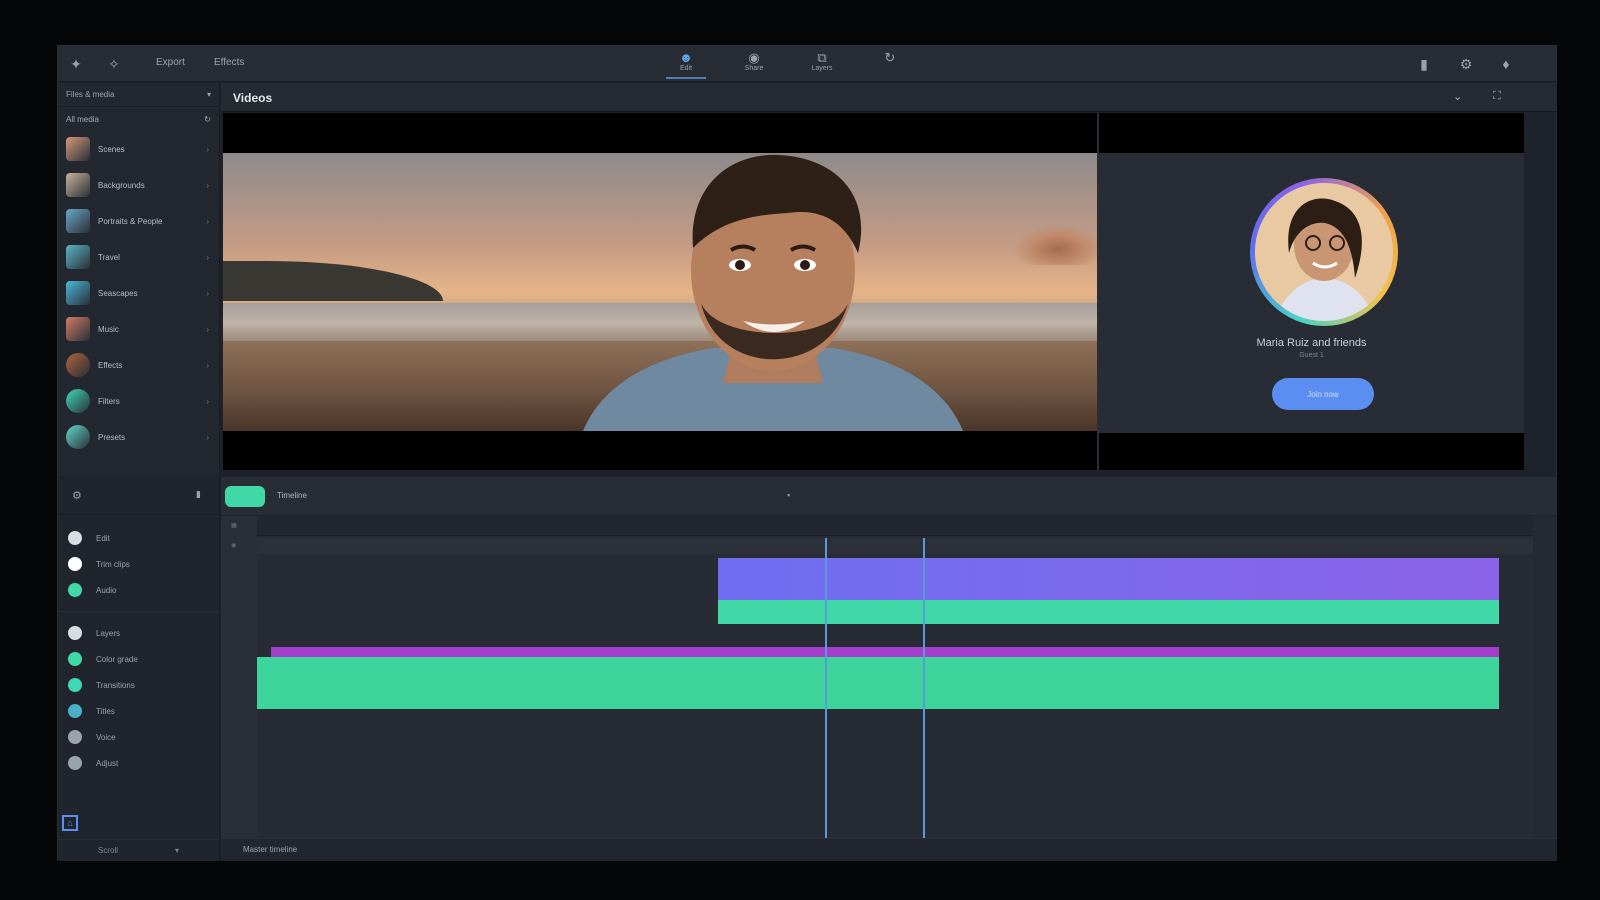 This screenshot has width=1600, height=900. What do you see at coordinates (1323, 394) in the screenshot?
I see `join-button: Join now` at bounding box center [1323, 394].